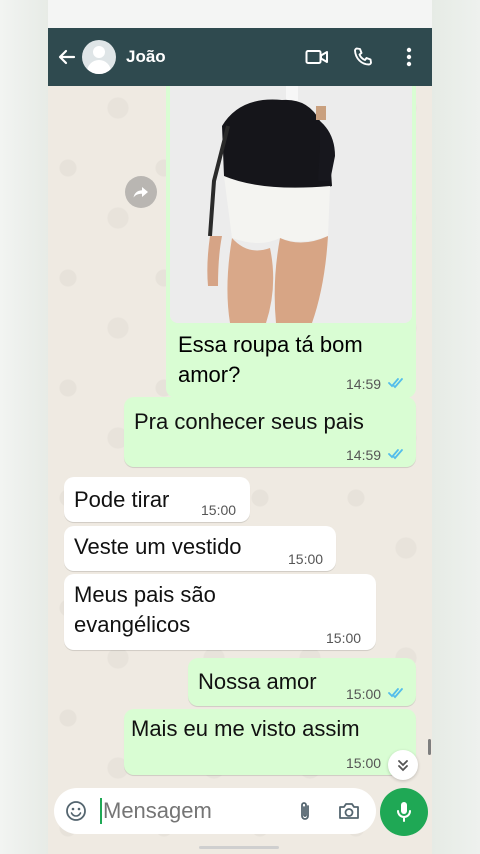 The height and width of the screenshot is (854, 480). What do you see at coordinates (456, 427) in the screenshot?
I see `right-background` at bounding box center [456, 427].